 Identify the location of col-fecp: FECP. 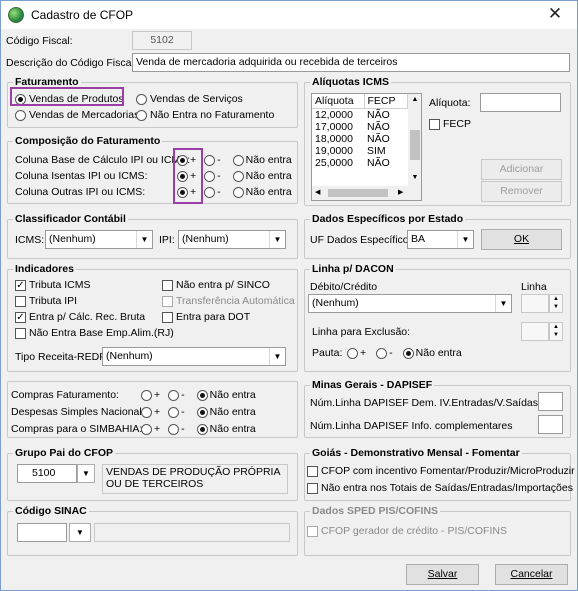
(386, 101).